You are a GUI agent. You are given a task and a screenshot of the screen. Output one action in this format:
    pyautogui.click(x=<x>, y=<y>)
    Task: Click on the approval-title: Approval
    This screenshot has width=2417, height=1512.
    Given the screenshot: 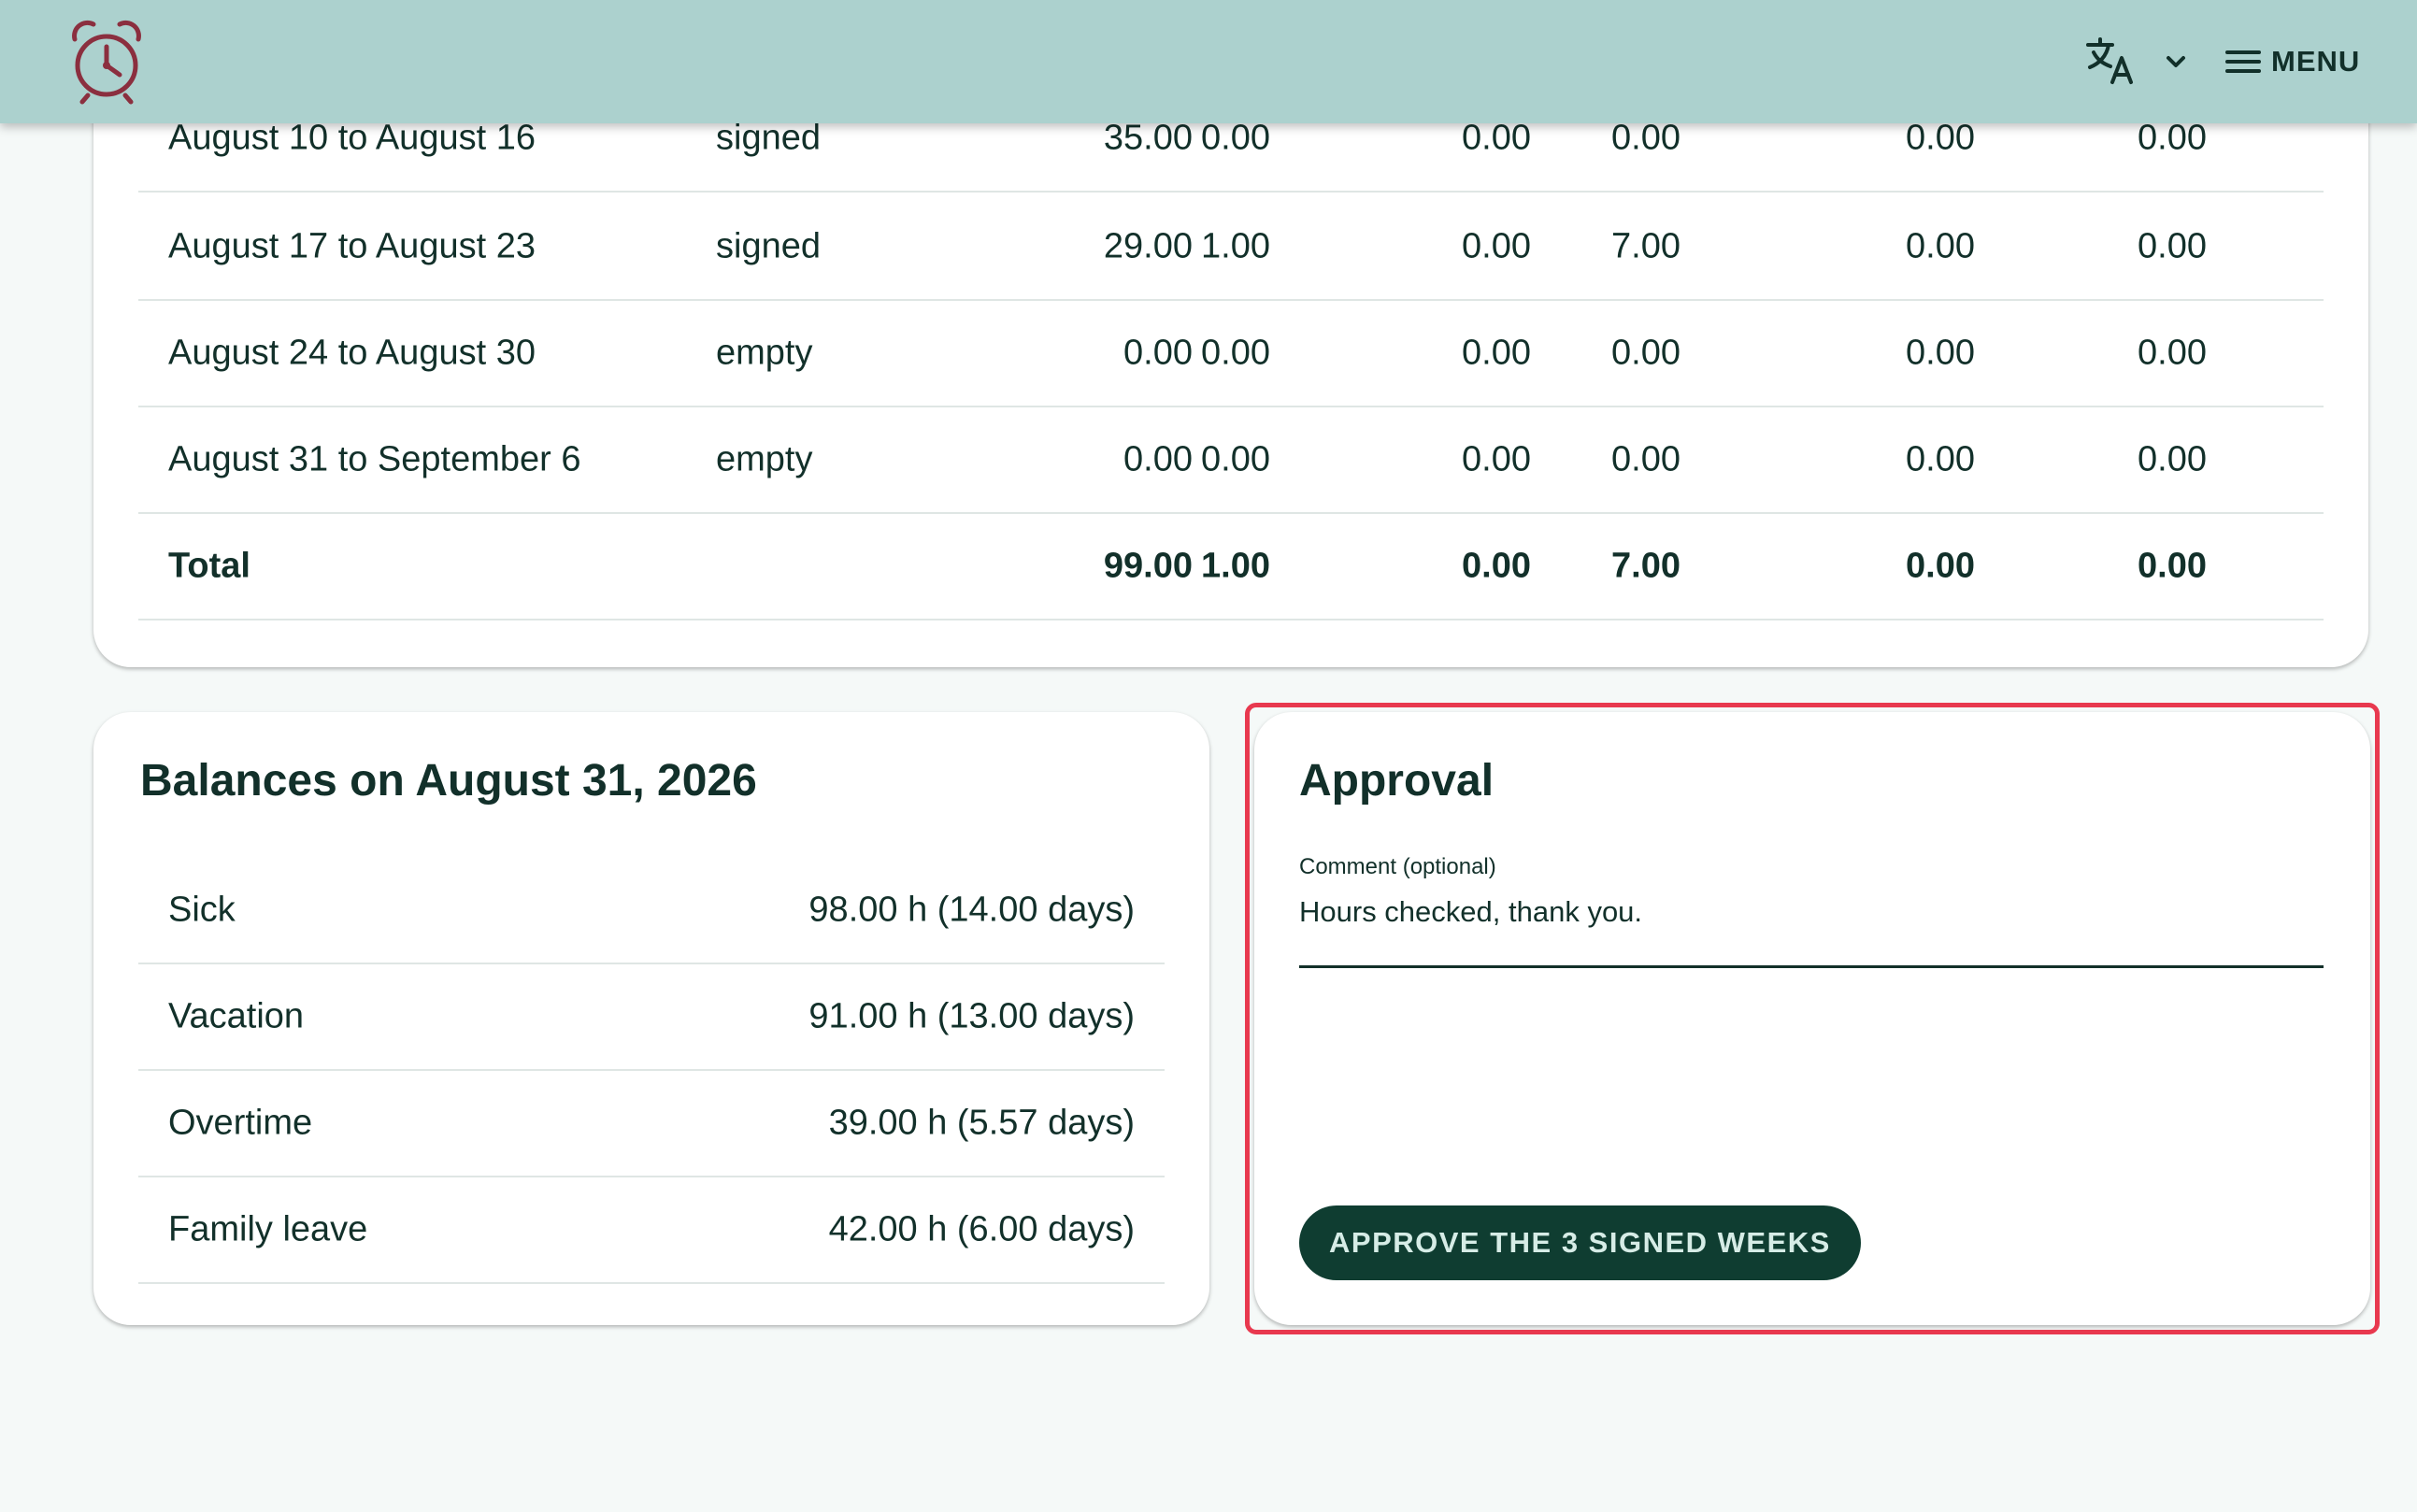 What is the action you would take?
    pyautogui.click(x=1397, y=781)
    